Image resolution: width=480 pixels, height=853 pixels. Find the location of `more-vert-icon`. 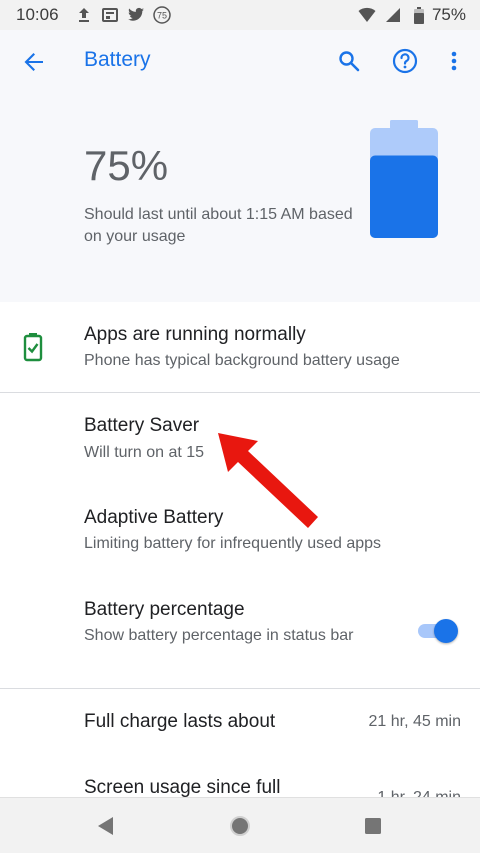

more-vert-icon is located at coordinates (454, 61).